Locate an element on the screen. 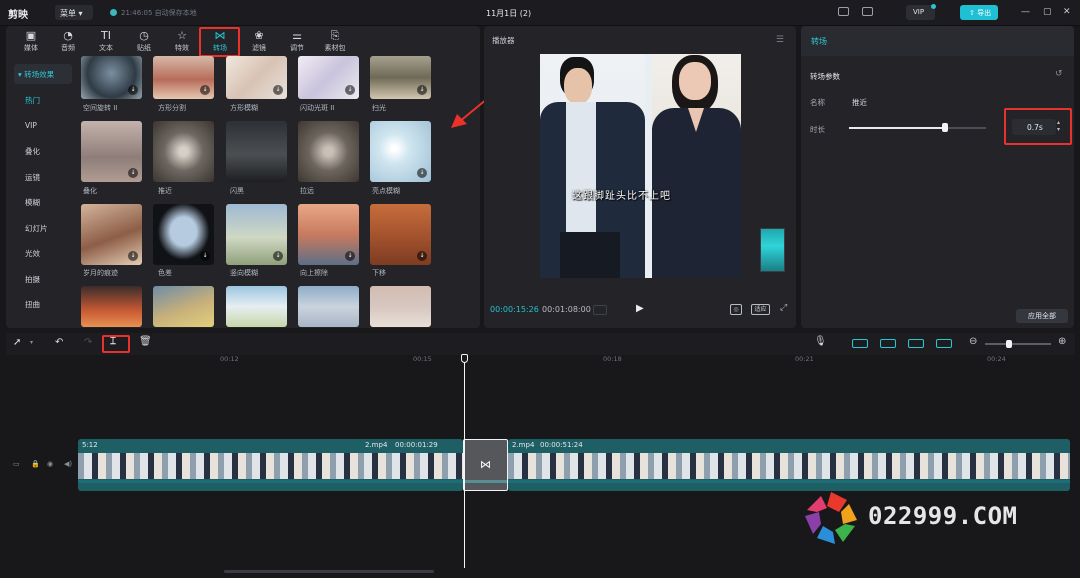 This screenshot has height=578, width=1080. category-camera: 运镜 is located at coordinates (43, 179).